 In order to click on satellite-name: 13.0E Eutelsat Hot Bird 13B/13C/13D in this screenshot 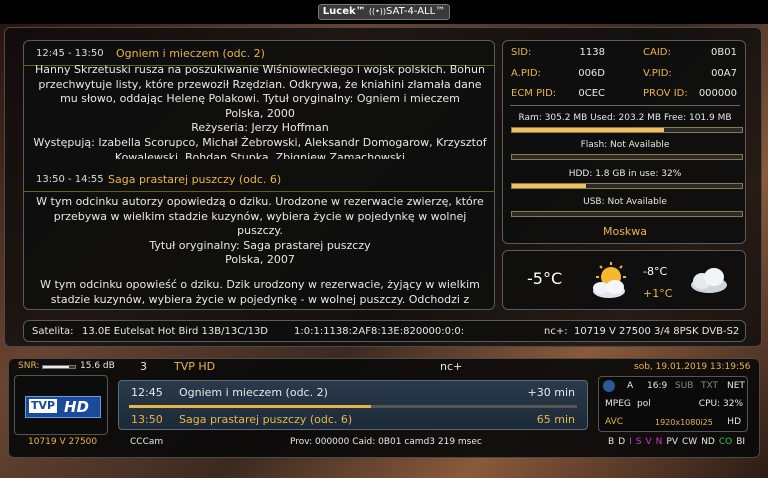, I will do `click(175, 331)`.